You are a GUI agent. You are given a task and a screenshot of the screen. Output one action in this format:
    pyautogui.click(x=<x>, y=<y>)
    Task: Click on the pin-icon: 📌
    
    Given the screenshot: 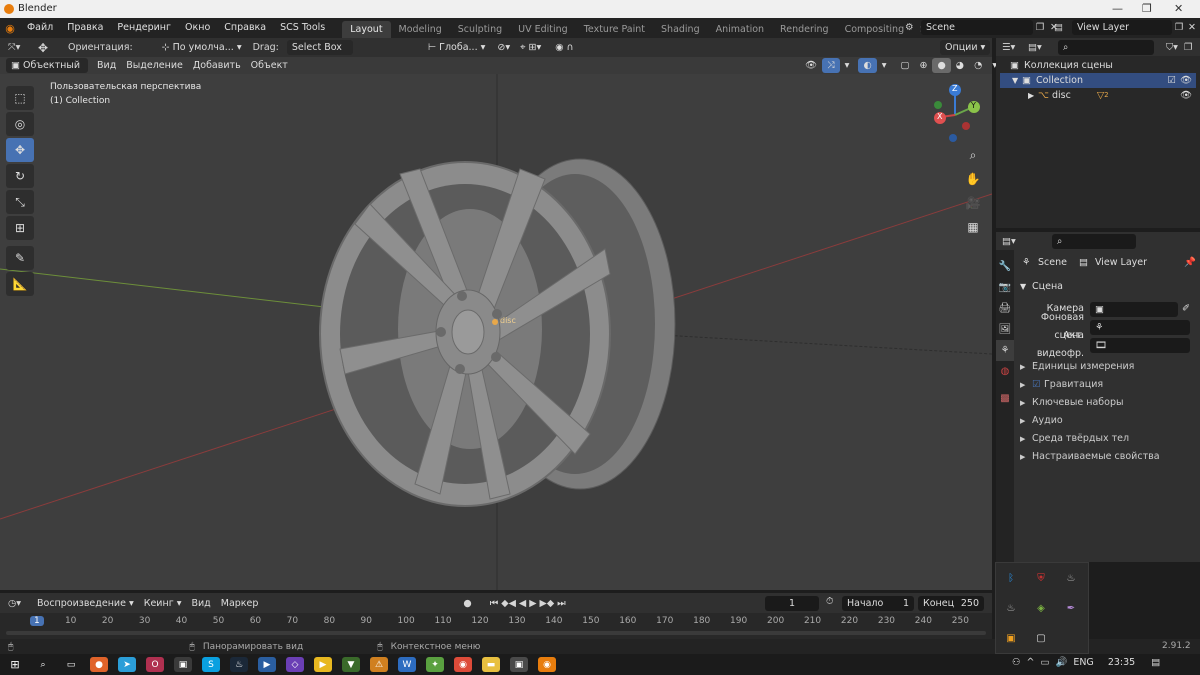 What is the action you would take?
    pyautogui.click(x=1190, y=263)
    